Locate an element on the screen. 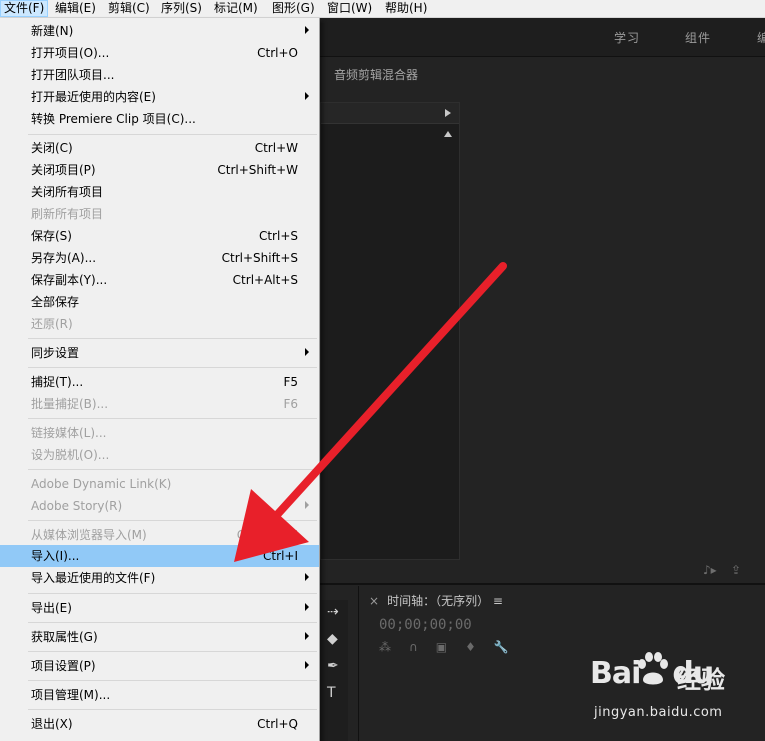 The image size is (765, 741). jingyan-text: 经验 is located at coordinates (701, 680).